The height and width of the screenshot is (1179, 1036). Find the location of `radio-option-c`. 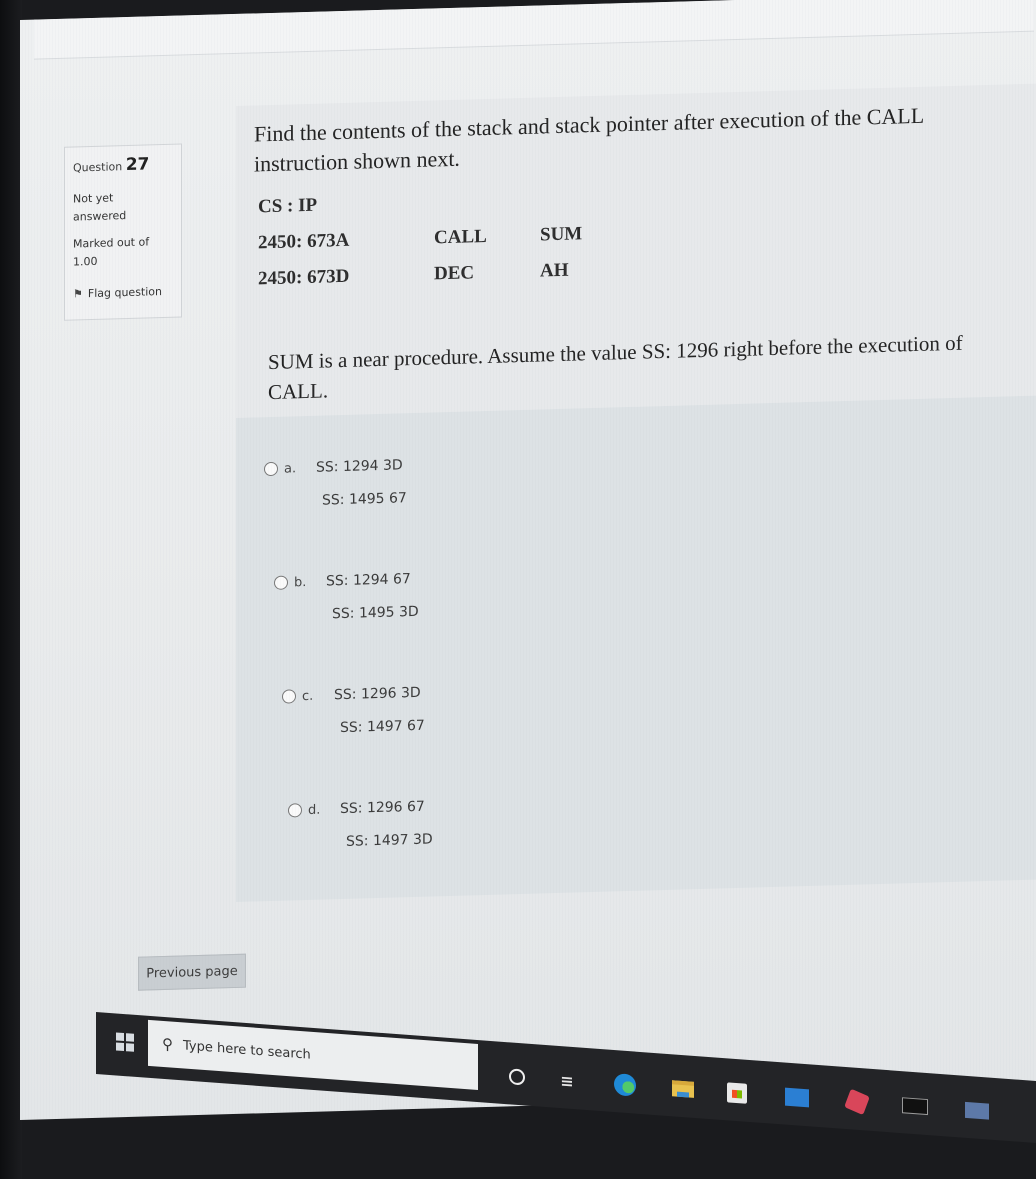

radio-option-c is located at coordinates (289, 696).